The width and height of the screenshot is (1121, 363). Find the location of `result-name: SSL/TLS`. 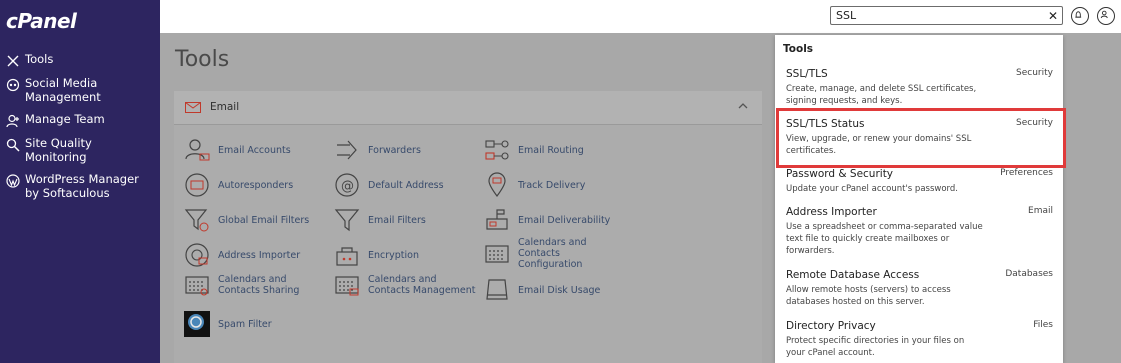

result-name: SSL/TLS is located at coordinates (807, 74).